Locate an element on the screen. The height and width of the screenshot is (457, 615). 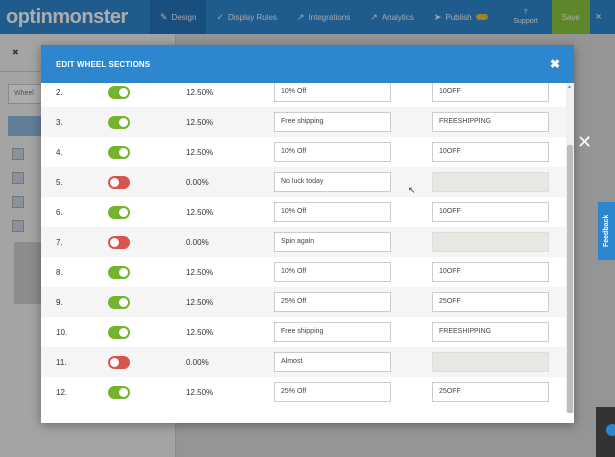
section-row: 9. 12.50% 25% Off 25OFF is located at coordinates (303, 302).